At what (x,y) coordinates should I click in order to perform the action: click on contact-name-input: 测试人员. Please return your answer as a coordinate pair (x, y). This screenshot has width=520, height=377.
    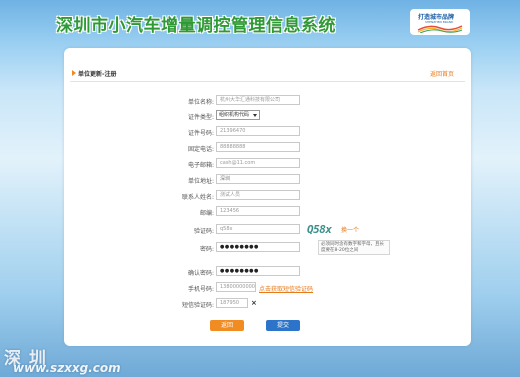
    Looking at the image, I should click on (258, 195).